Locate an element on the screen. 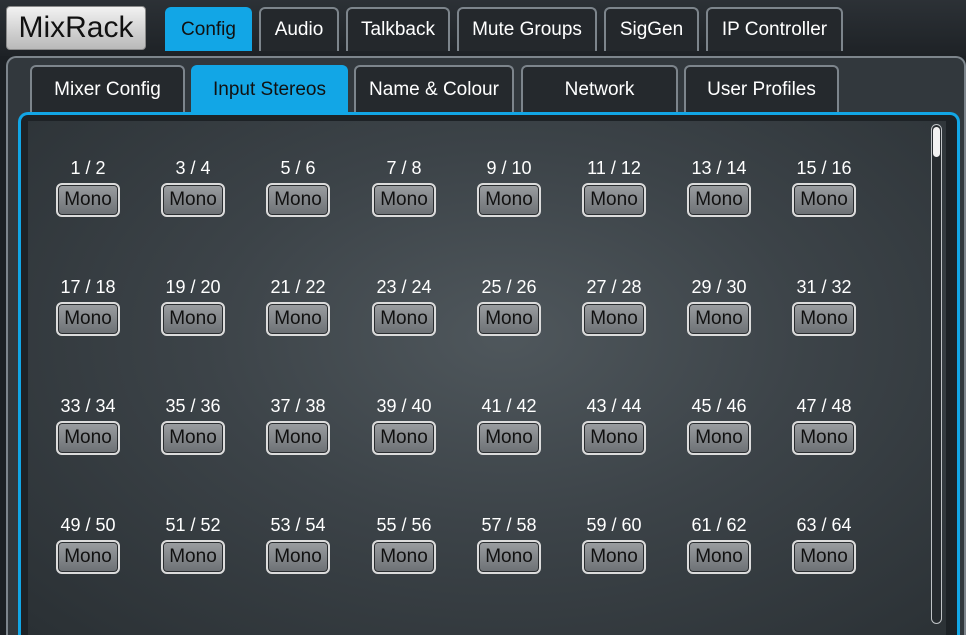 The height and width of the screenshot is (635, 966). stereo-pair-cell: 11 / 12 Mono is located at coordinates (633, 194).